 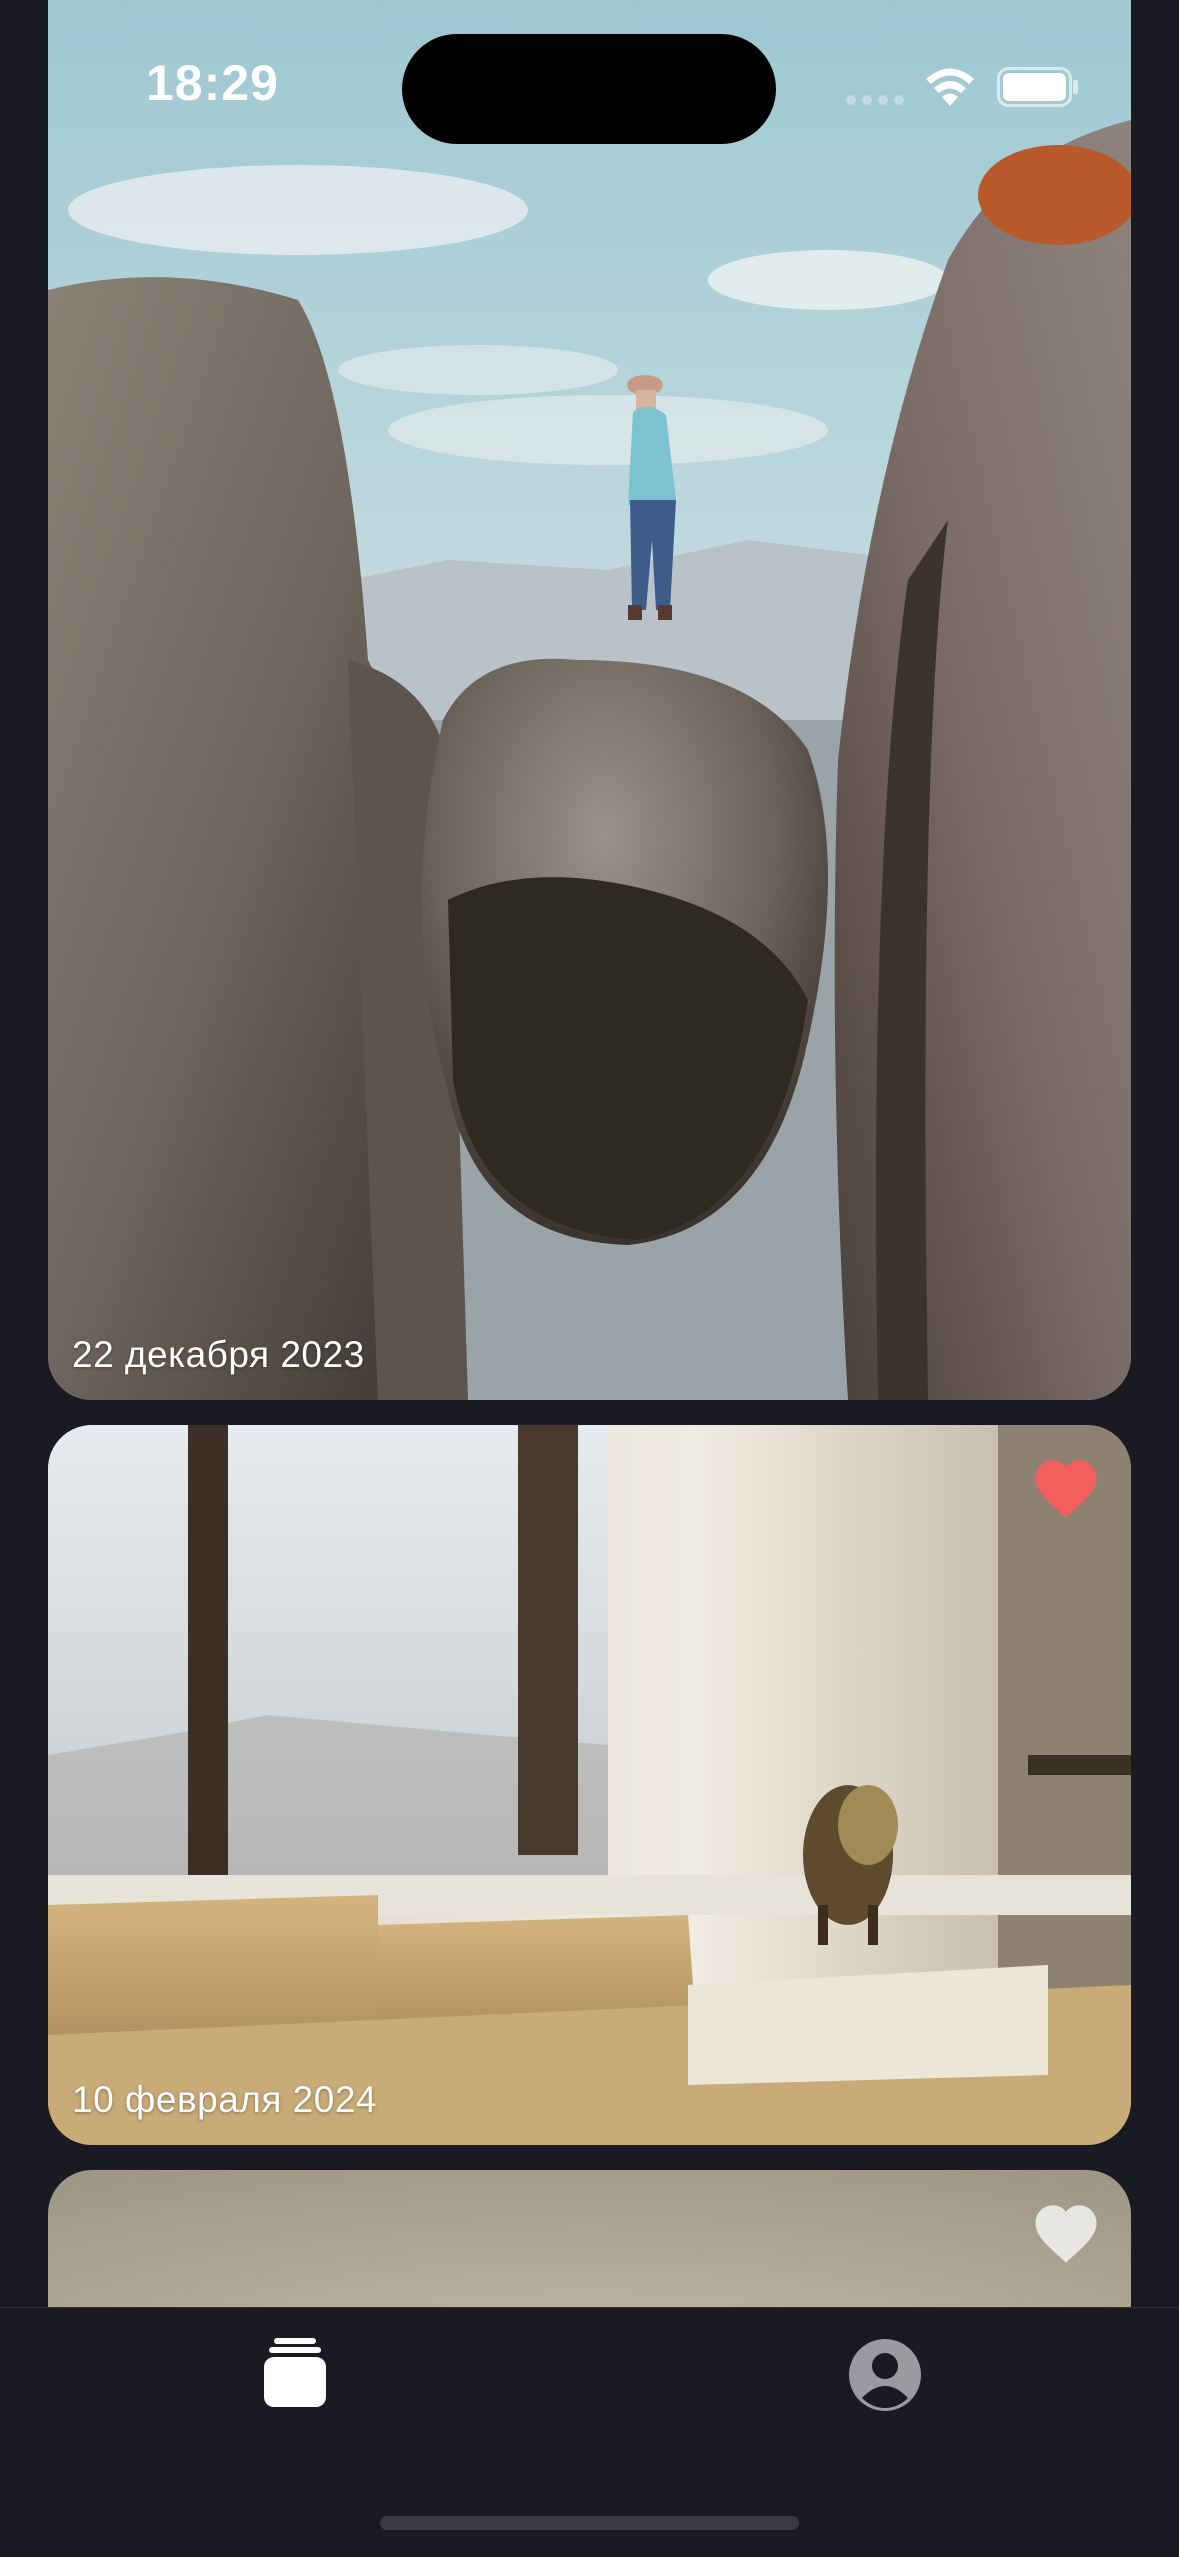 I want to click on tab-profile, so click(x=885, y=2368).